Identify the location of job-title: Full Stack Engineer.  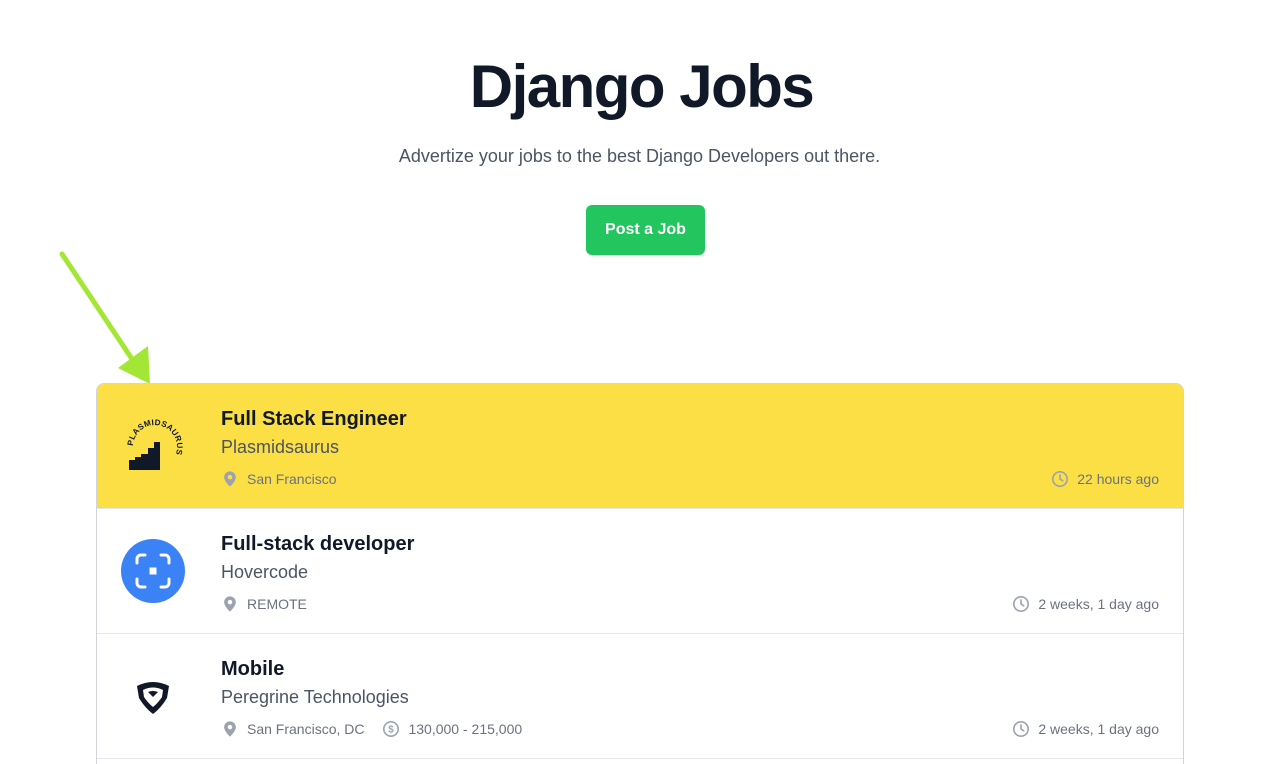
(314, 419).